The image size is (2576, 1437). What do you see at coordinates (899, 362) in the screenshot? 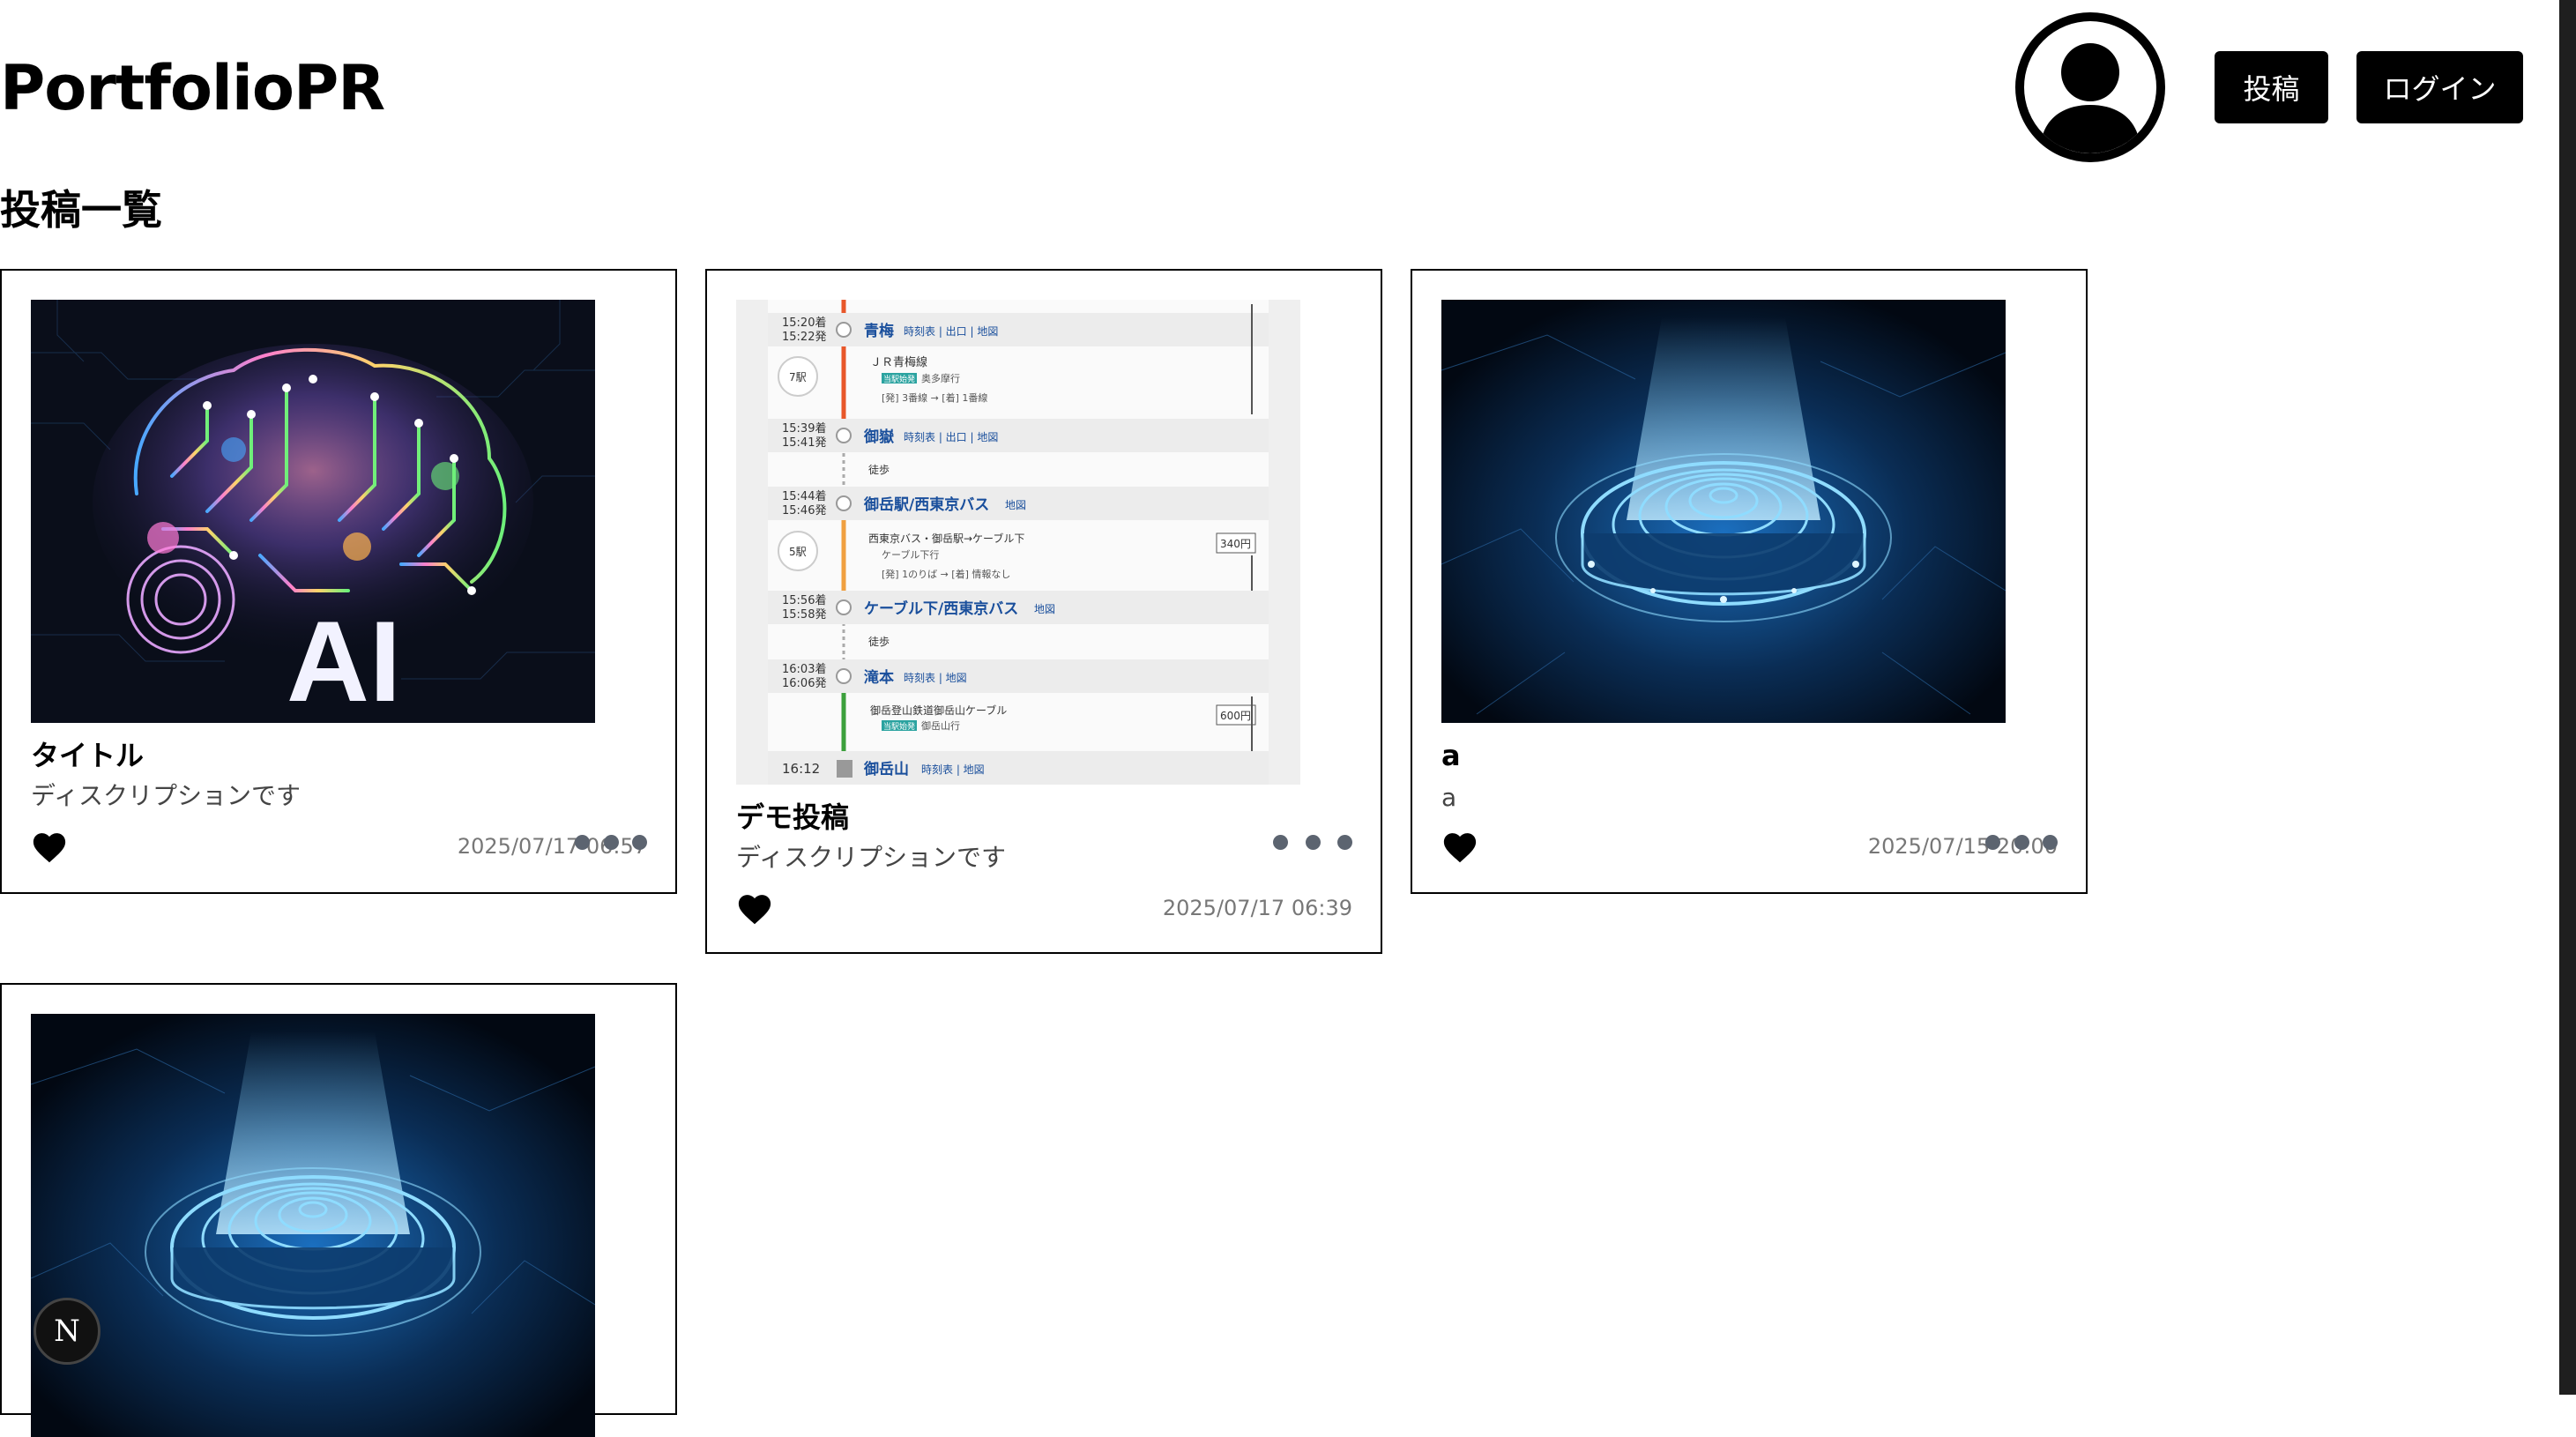
I see `line-name: ＪＲ青梅線` at bounding box center [899, 362].